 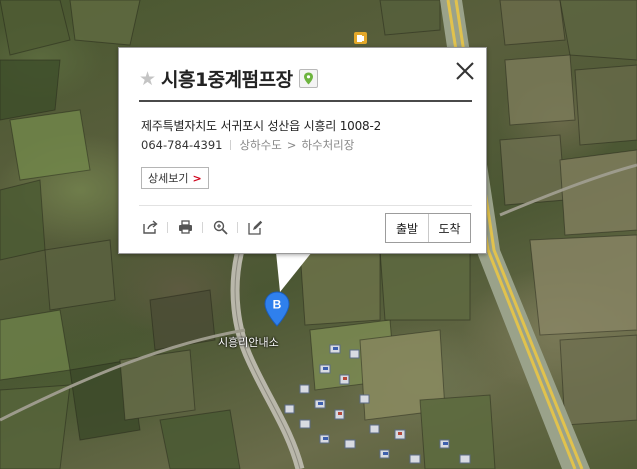 I want to click on category-child: 하수처리장, so click(x=328, y=145).